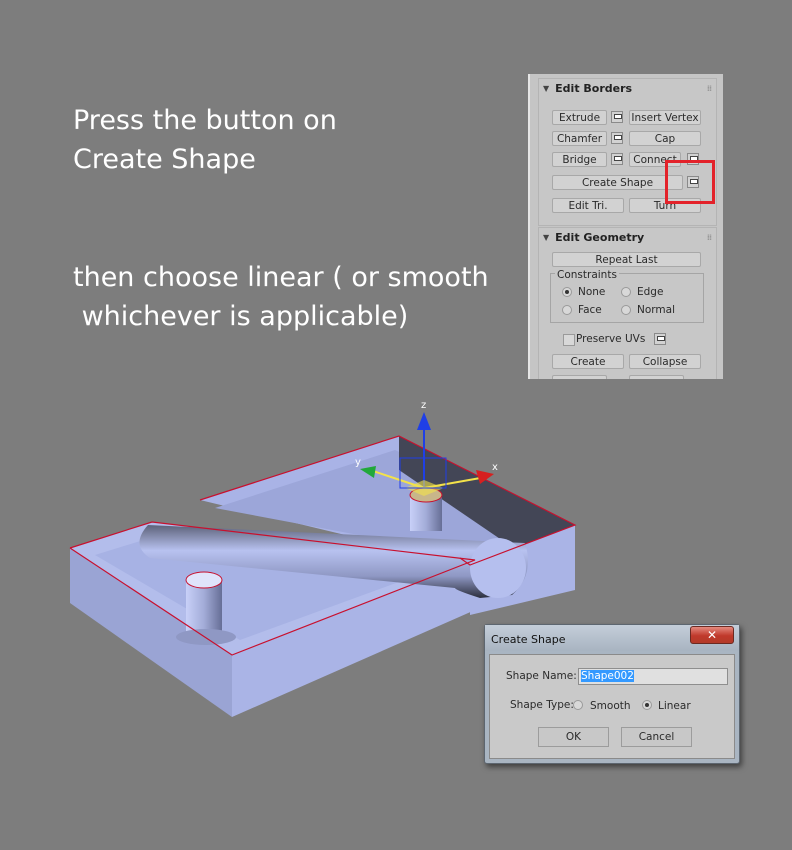 Image resolution: width=792 pixels, height=850 pixels. Describe the element at coordinates (665, 361) in the screenshot. I see `collapse-button: Collapse` at that location.